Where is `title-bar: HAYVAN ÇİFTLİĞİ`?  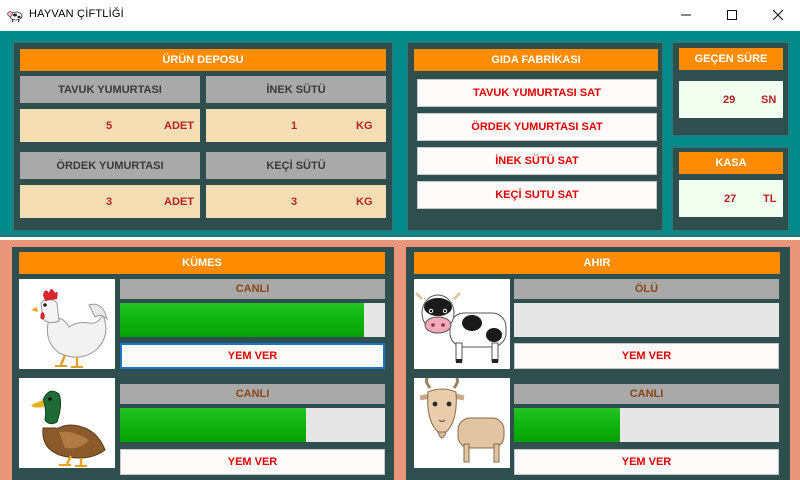
title-bar: HAYVAN ÇİFTLİĞİ is located at coordinates (400, 15).